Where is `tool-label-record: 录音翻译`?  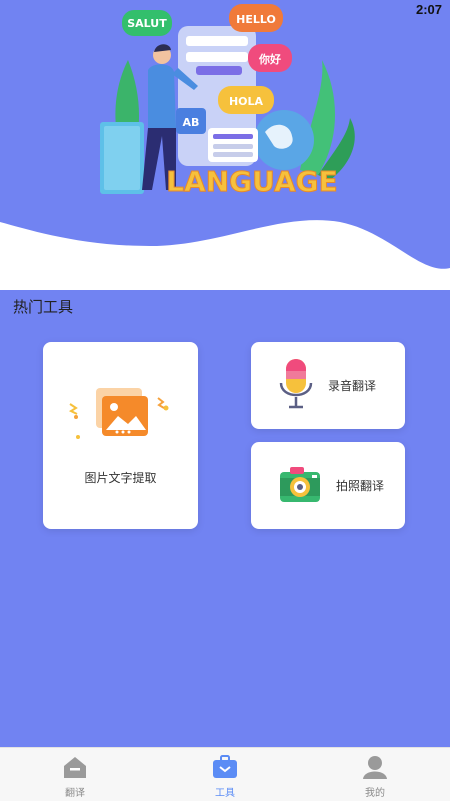
tool-label-record: 录音翻译 is located at coordinates (352, 386).